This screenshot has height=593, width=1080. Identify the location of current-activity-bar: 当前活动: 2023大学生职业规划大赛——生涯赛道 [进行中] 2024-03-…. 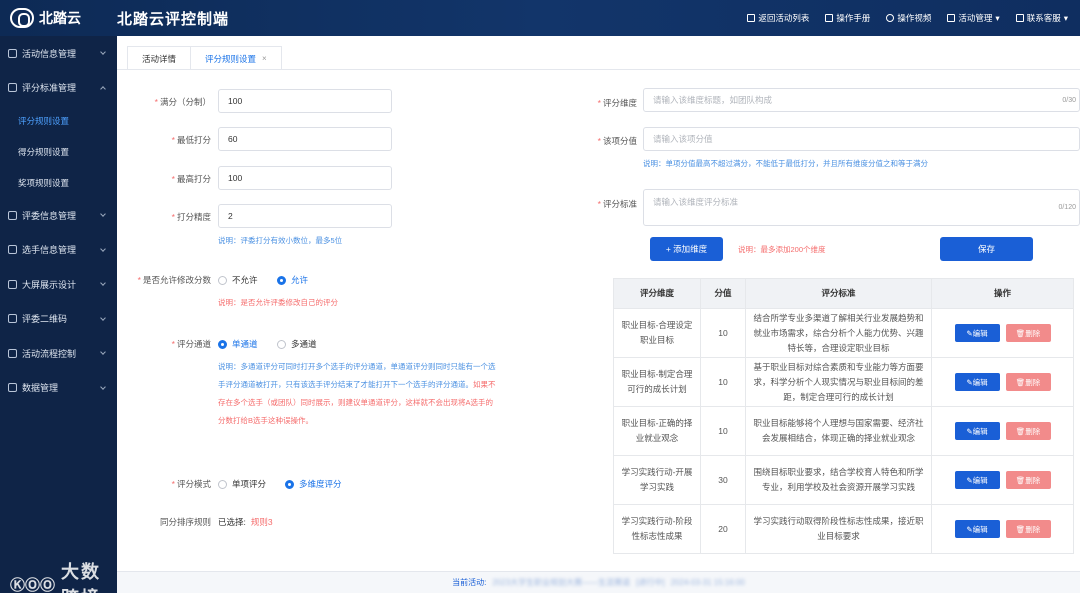
(598, 582).